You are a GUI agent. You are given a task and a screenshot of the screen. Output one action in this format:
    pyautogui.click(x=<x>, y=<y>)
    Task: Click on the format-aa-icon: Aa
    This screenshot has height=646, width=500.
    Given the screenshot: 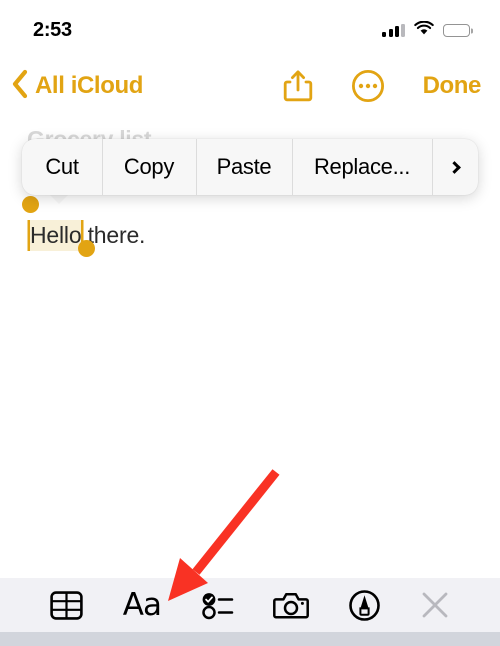 What is the action you would take?
    pyautogui.click(x=142, y=605)
    